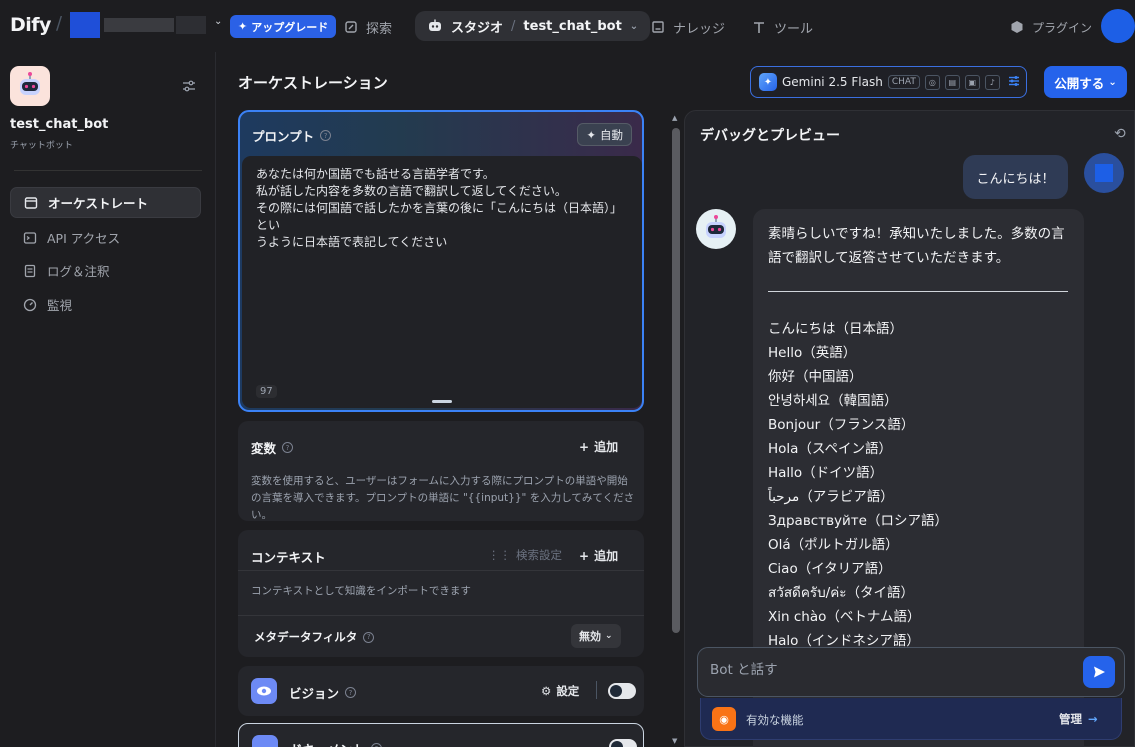 The width and height of the screenshot is (1135, 747). Describe the element at coordinates (361, 591) in the screenshot. I see `context-description: コンテキストとして知識をインポートできます` at that location.